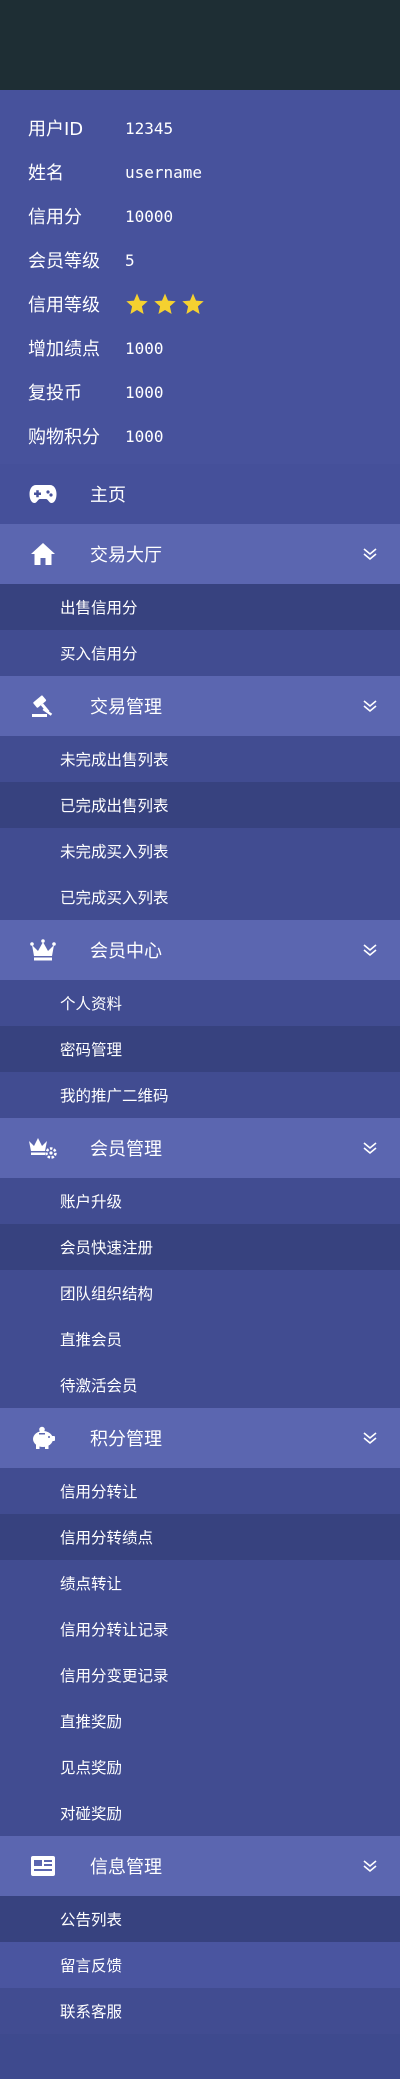 This screenshot has width=400, height=2079. What do you see at coordinates (64, 437) in the screenshot?
I see `info-label: 购物积分` at bounding box center [64, 437].